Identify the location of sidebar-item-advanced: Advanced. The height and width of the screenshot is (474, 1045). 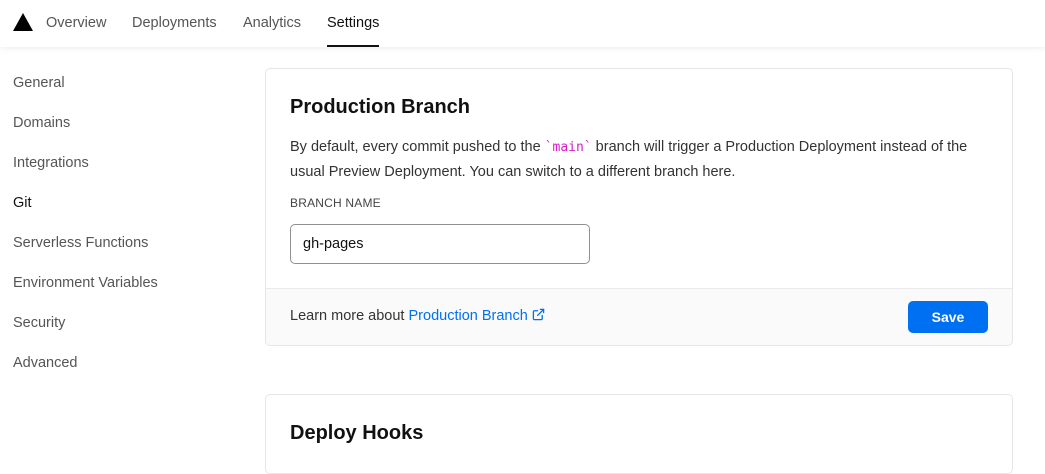
(45, 363).